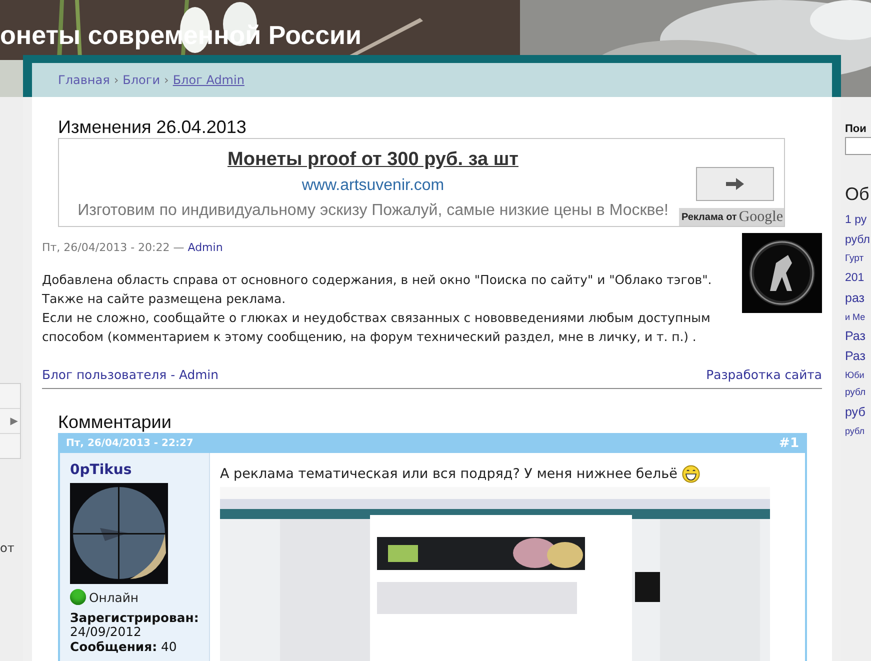 The image size is (871, 661). I want to click on ad-brand: Google, so click(760, 217).